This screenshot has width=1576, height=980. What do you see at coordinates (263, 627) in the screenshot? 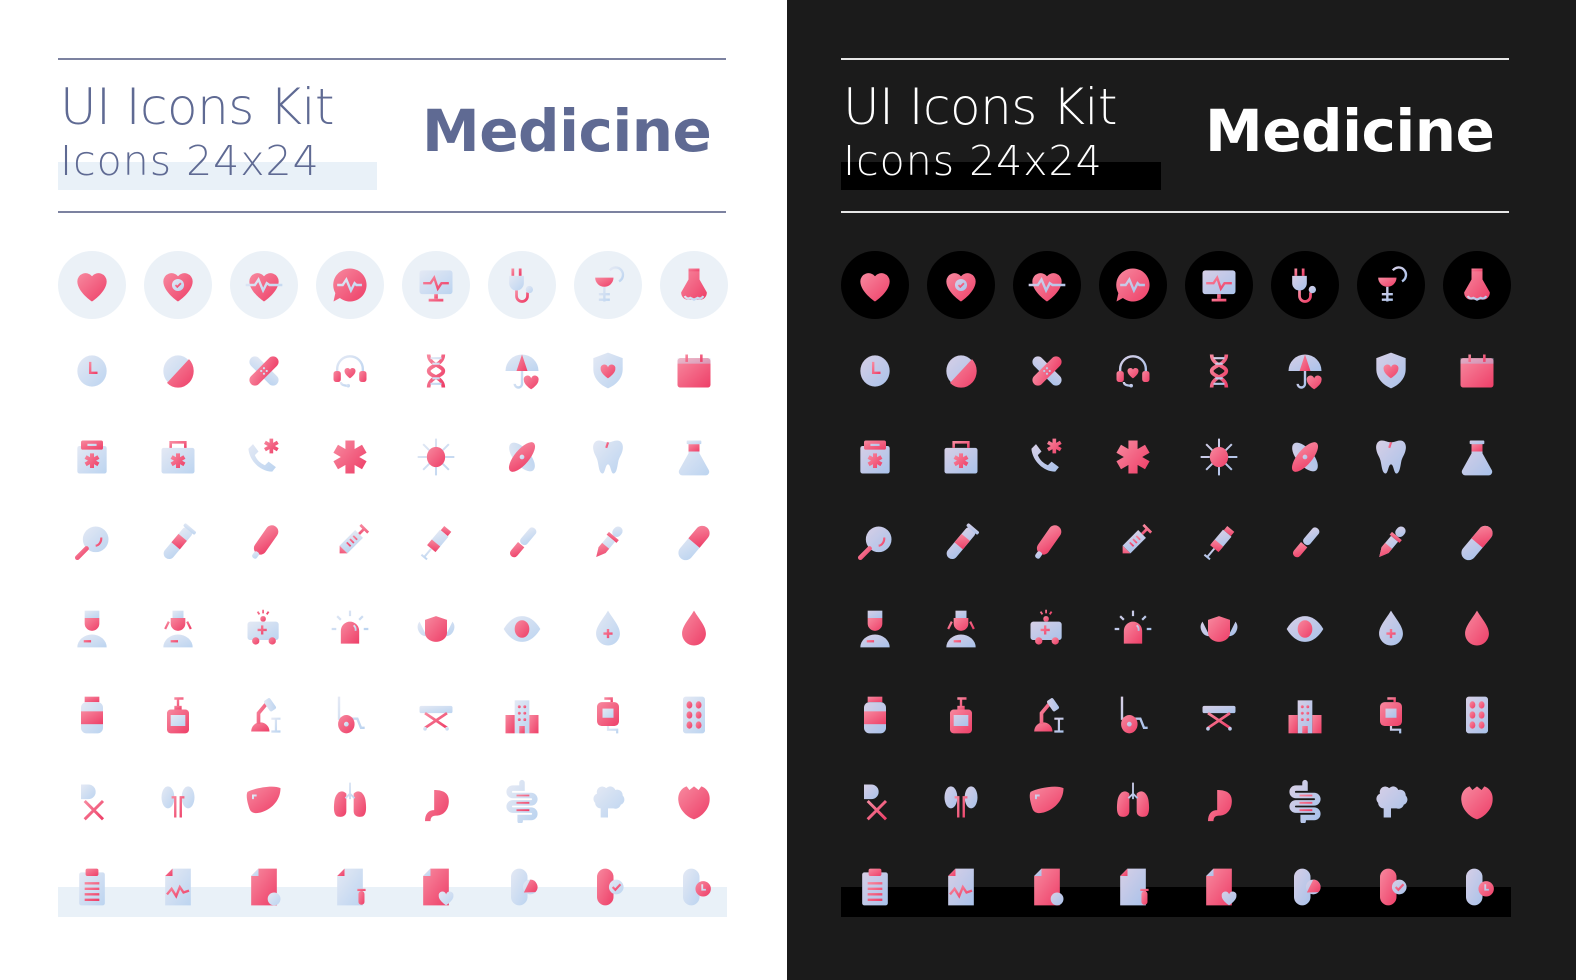
I see `ambulance-icon` at bounding box center [263, 627].